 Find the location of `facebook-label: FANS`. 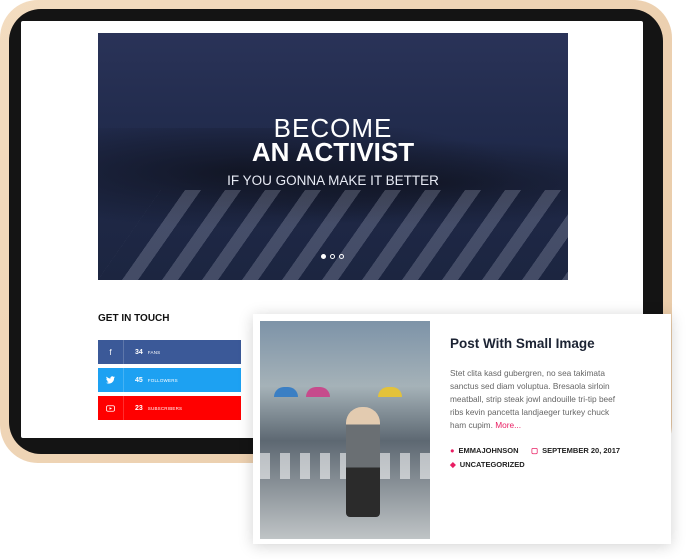

facebook-label: FANS is located at coordinates (154, 352).